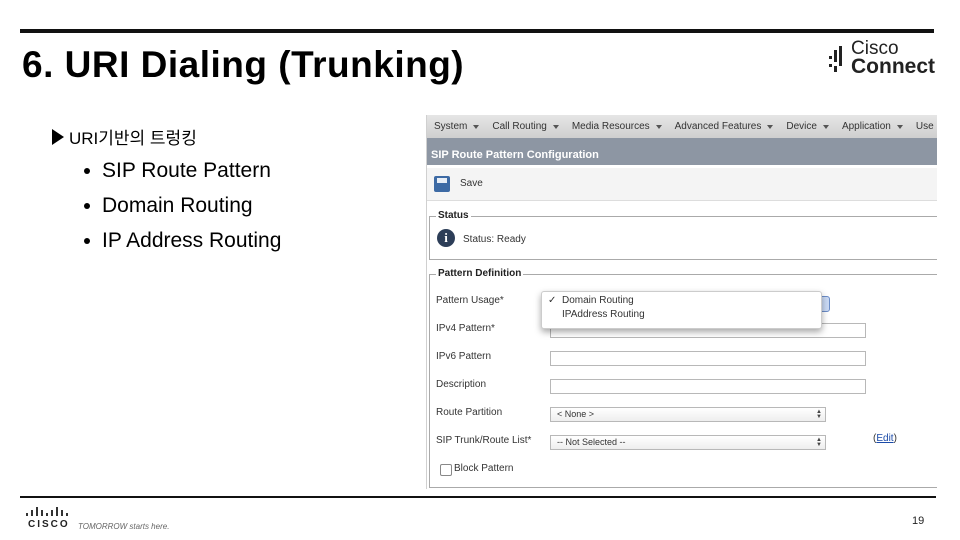 The image size is (960, 540). I want to click on triangle-bullet-icon, so click(58, 136).